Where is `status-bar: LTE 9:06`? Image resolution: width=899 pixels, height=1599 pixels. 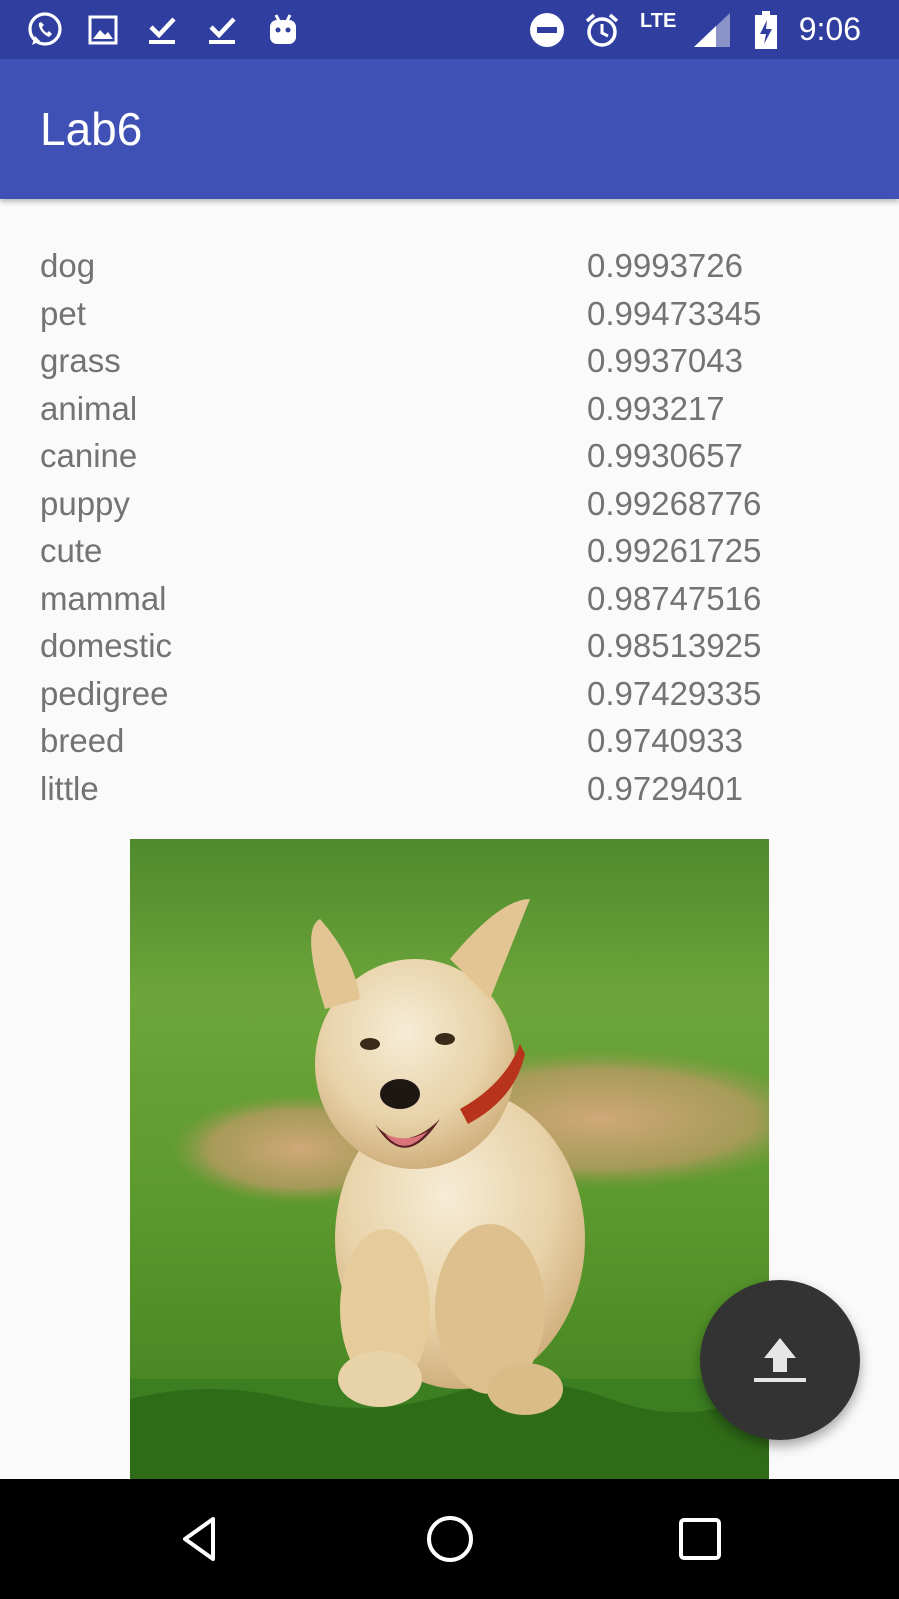
status-bar: LTE 9:06 is located at coordinates (449, 29).